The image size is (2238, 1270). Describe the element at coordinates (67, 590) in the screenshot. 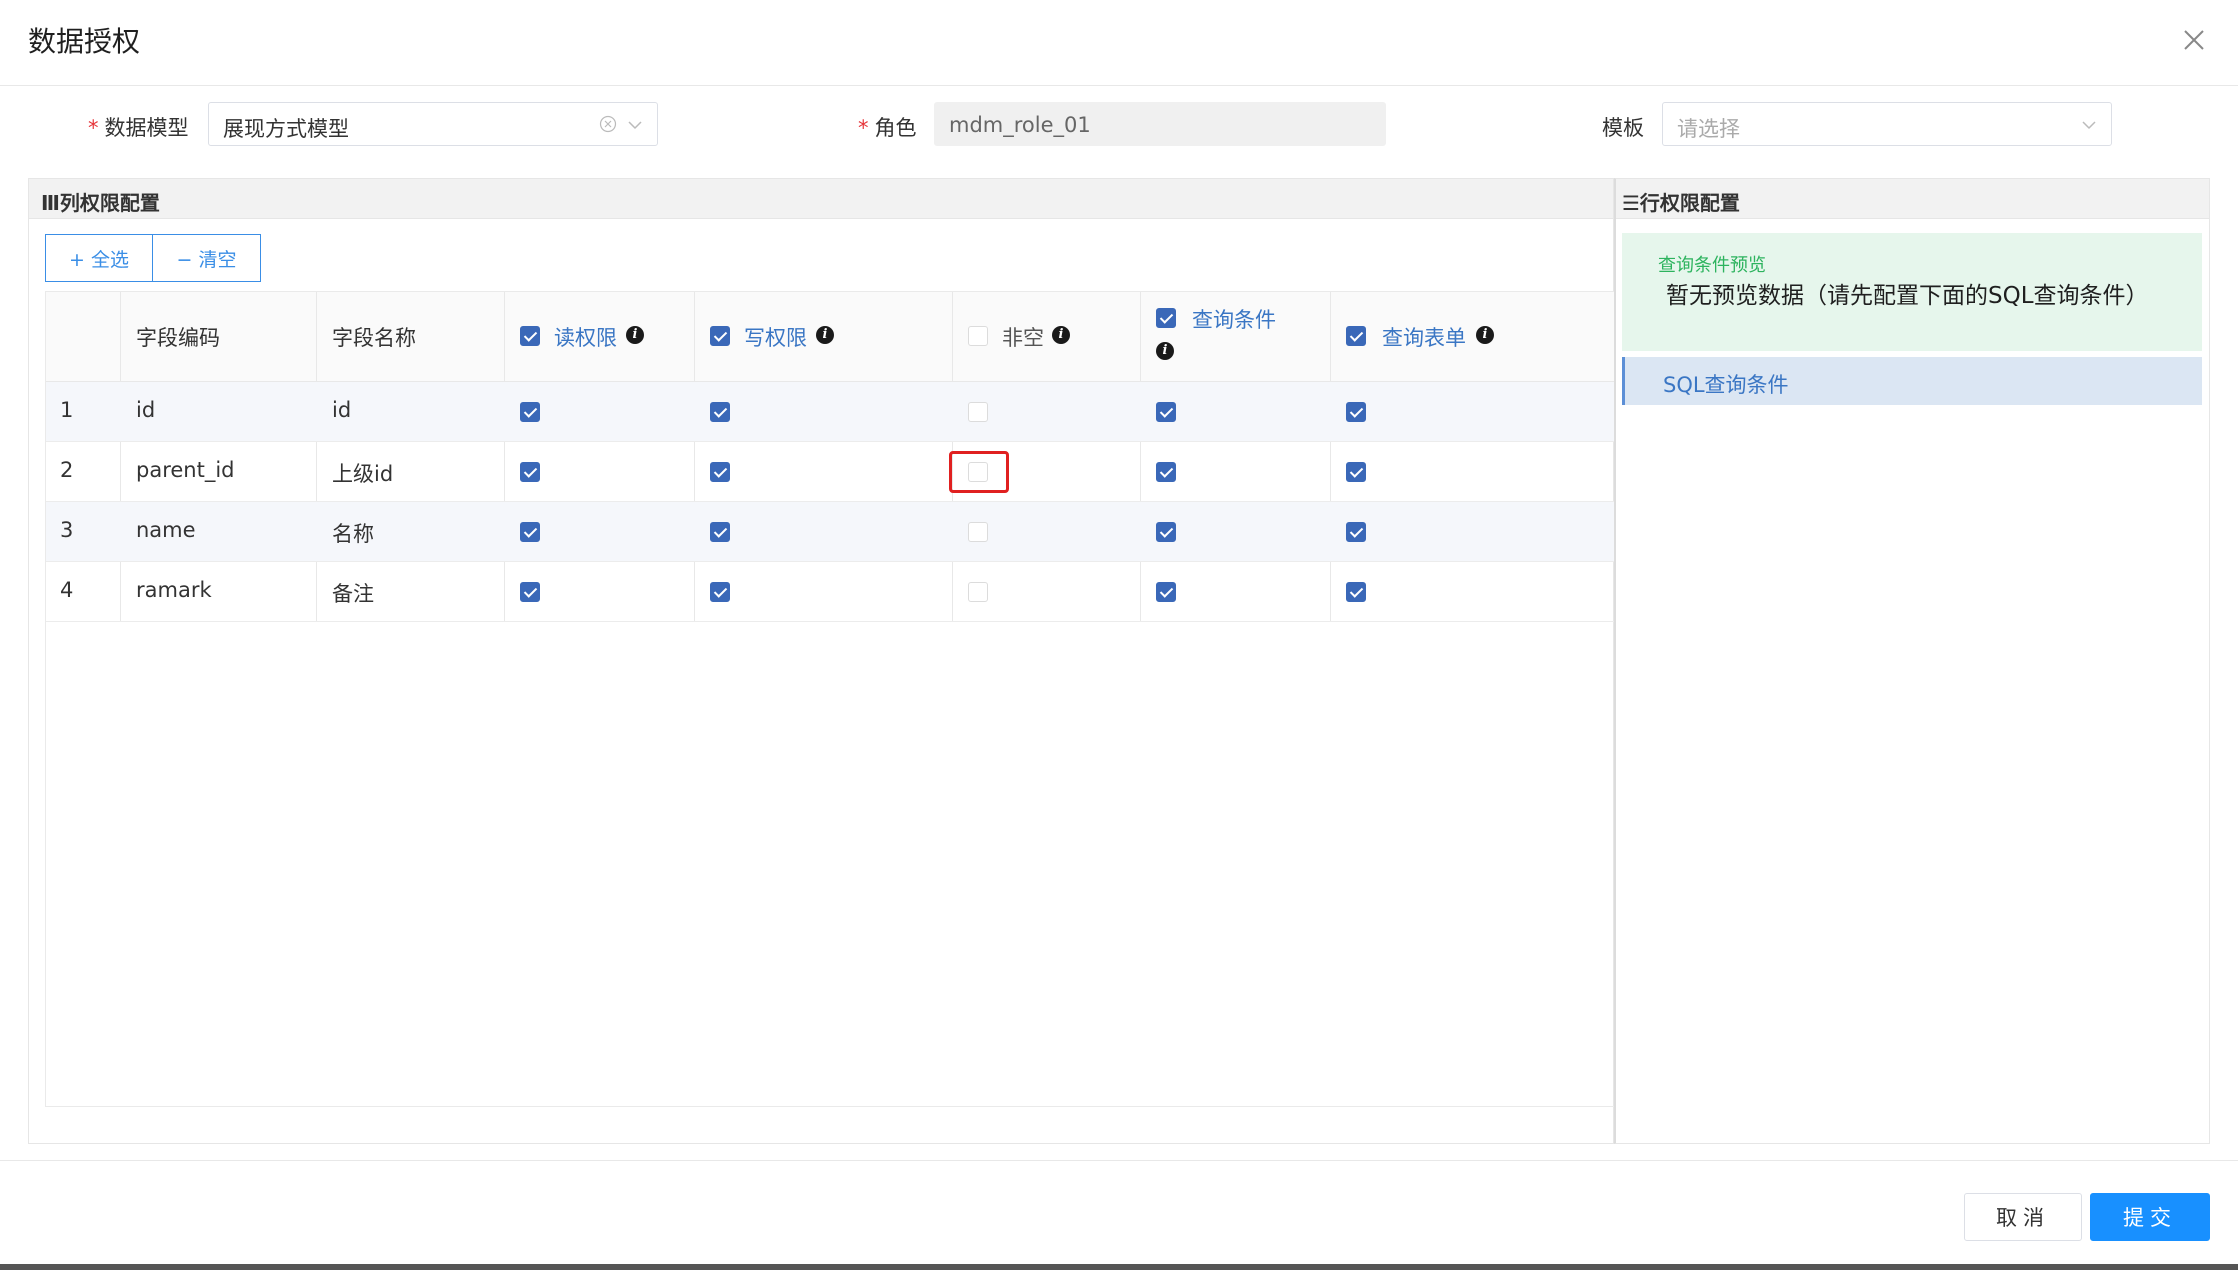

I see `row-index: 4` at that location.